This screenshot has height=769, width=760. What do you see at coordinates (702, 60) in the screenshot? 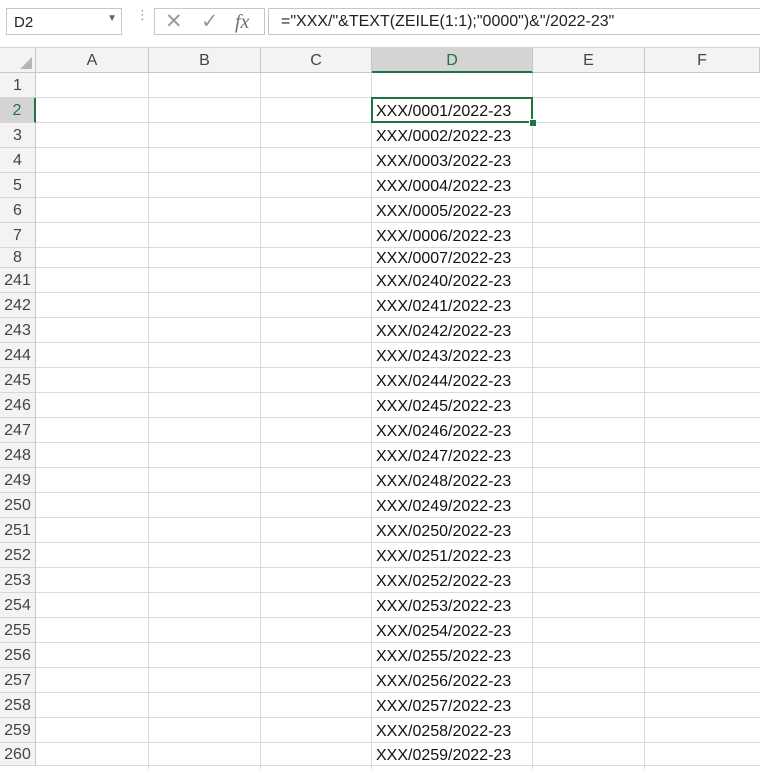
I see `column-header-f: F` at bounding box center [702, 60].